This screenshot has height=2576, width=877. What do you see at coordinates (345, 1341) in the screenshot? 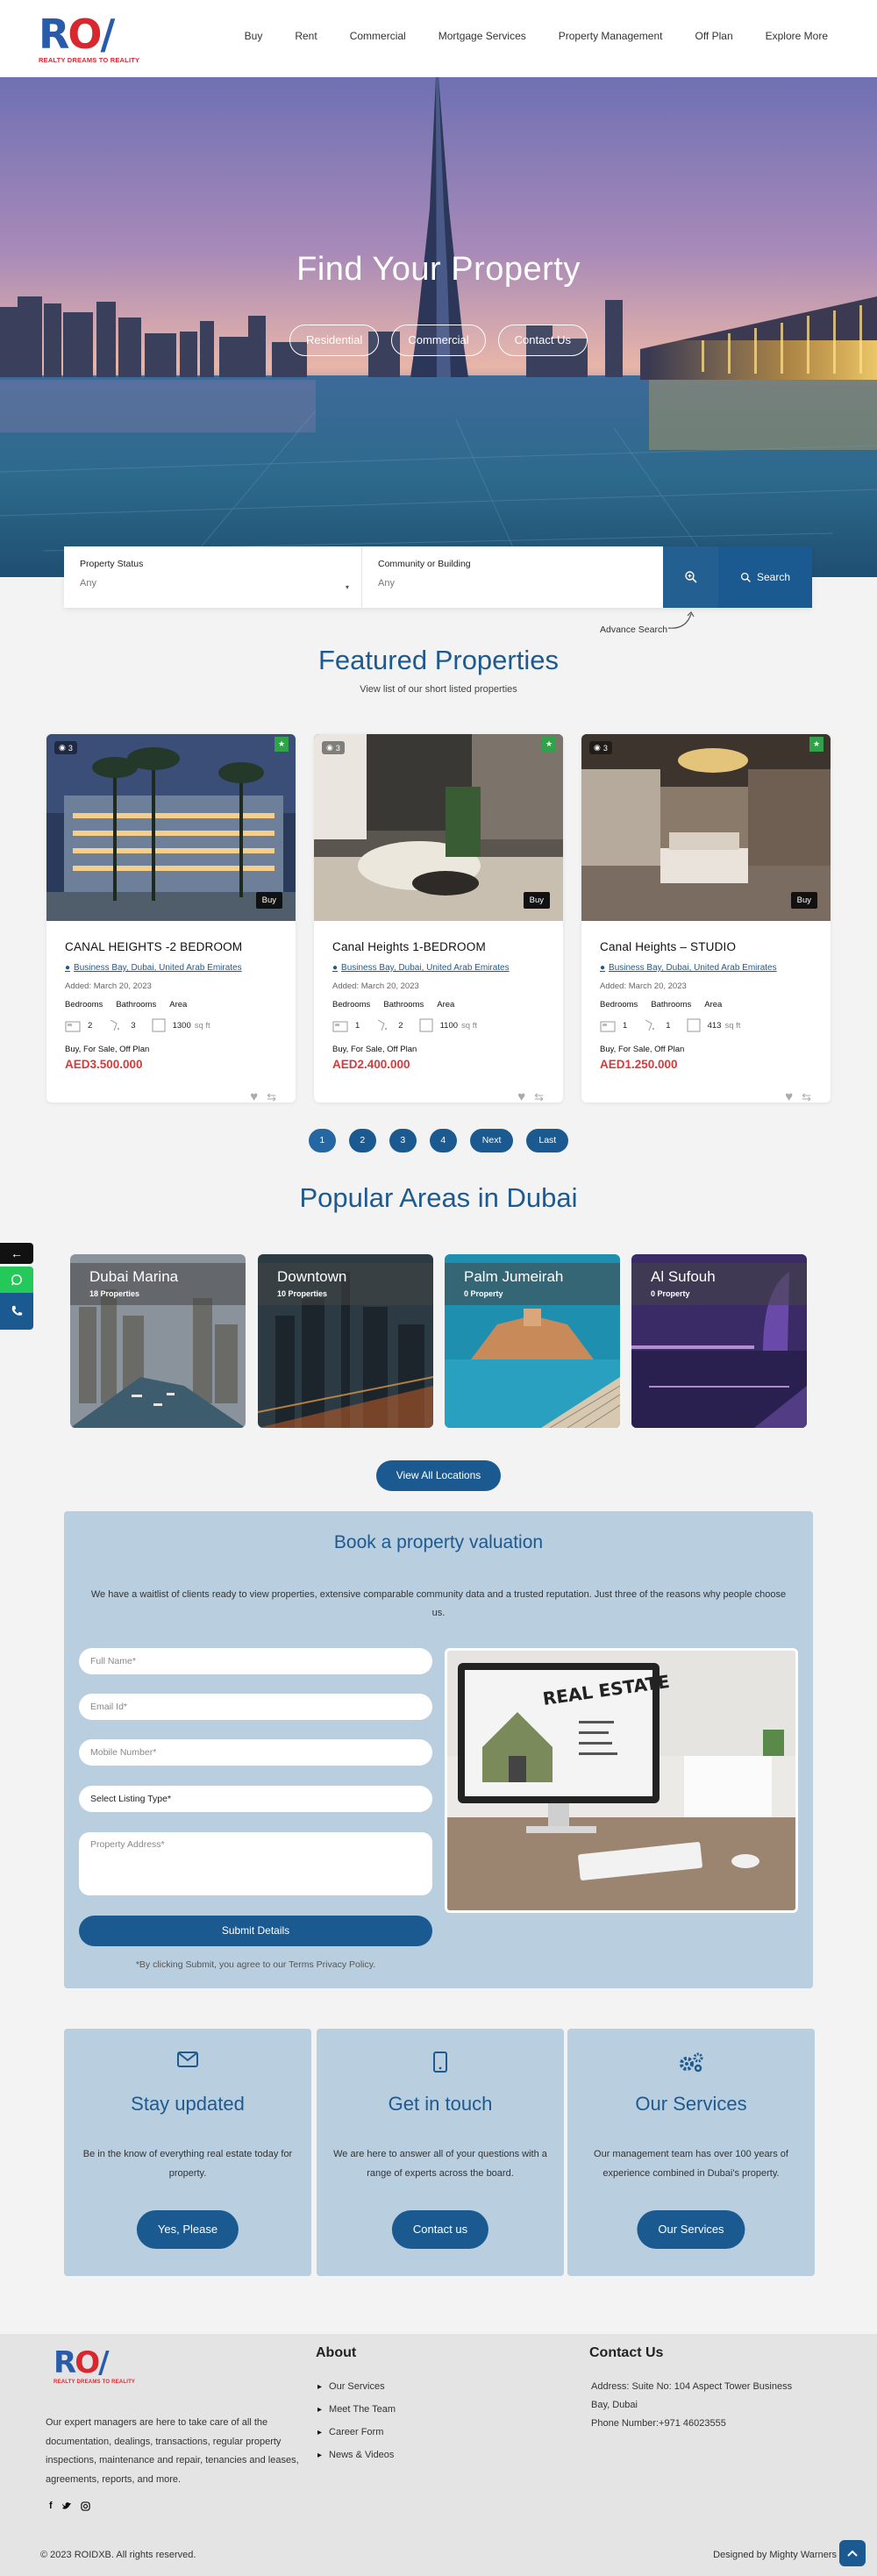
I see `area-card-downtown: Downtown 10 Properties` at bounding box center [345, 1341].